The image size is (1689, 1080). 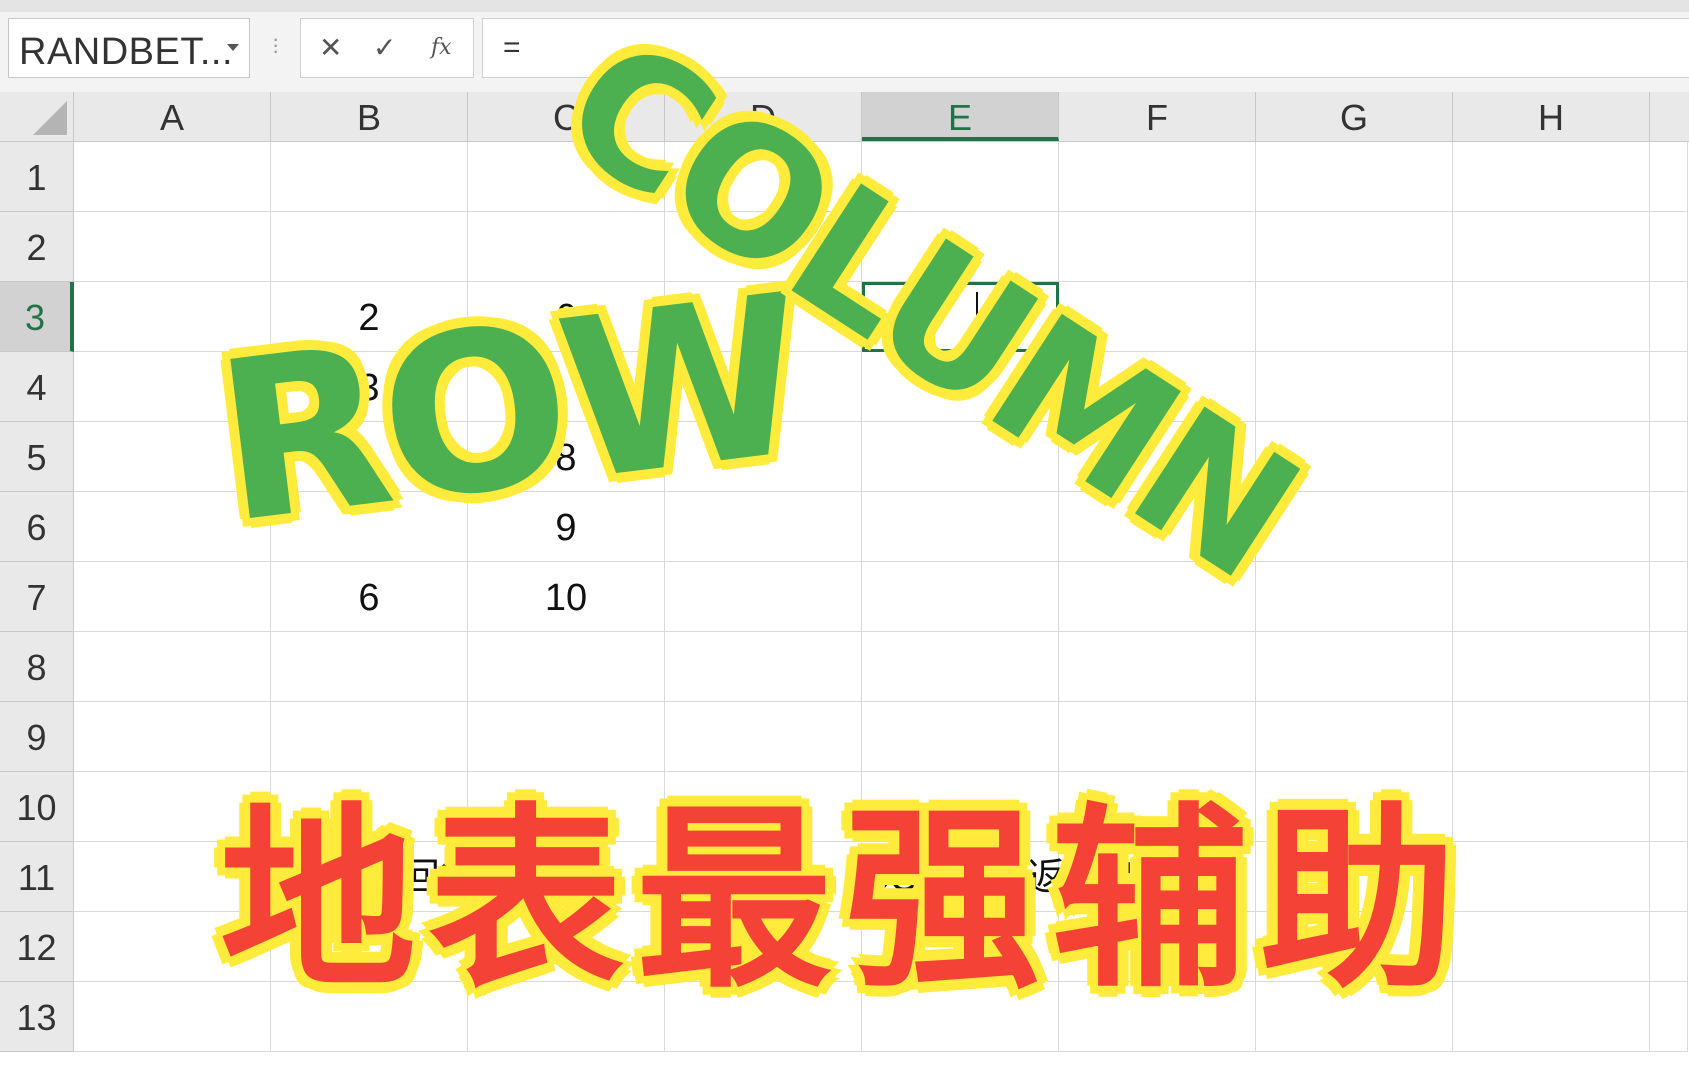 I want to click on column-header-g: G, so click(x=1354, y=116).